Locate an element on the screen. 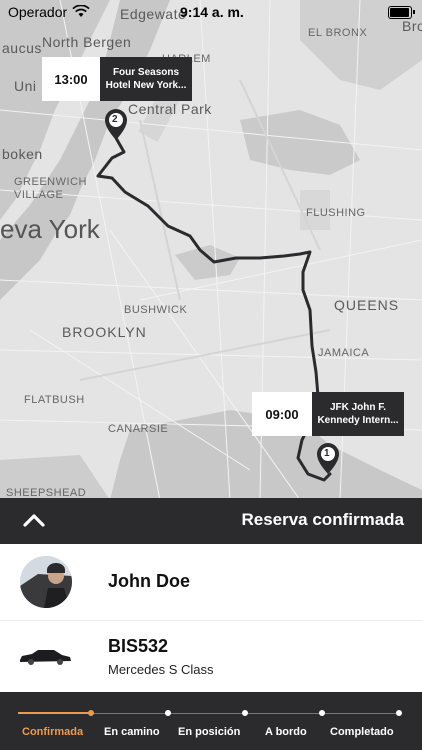  driver-avatar is located at coordinates (46, 582).